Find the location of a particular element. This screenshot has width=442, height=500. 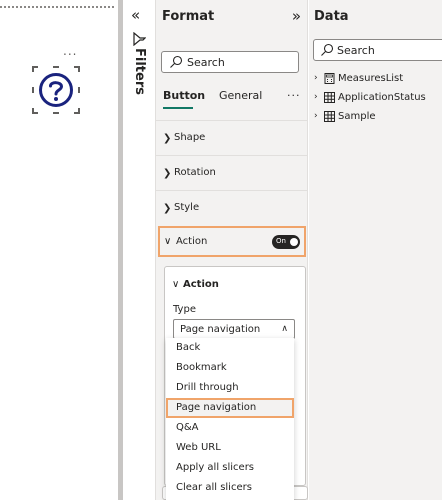

canvas-dotted-border is located at coordinates (57, 7).